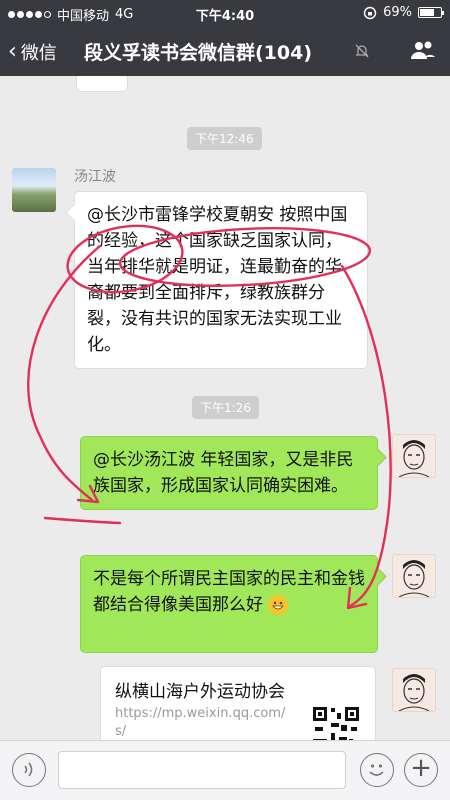 The width and height of the screenshot is (450, 800). I want to click on previous-message-stub, so click(102, 84).